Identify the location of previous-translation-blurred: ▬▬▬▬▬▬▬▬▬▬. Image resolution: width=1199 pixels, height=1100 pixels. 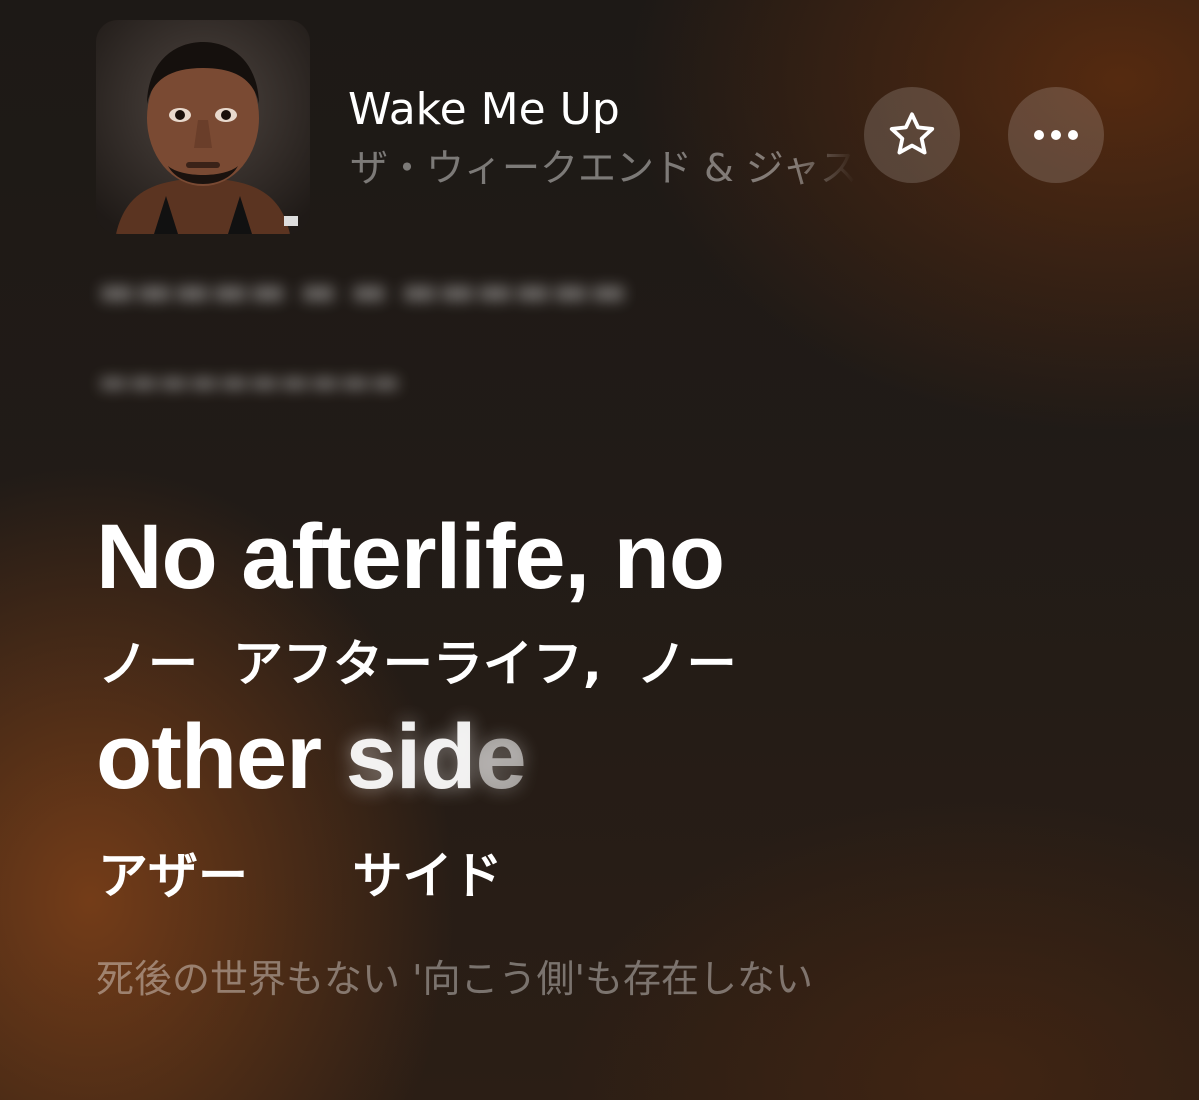
(249, 381).